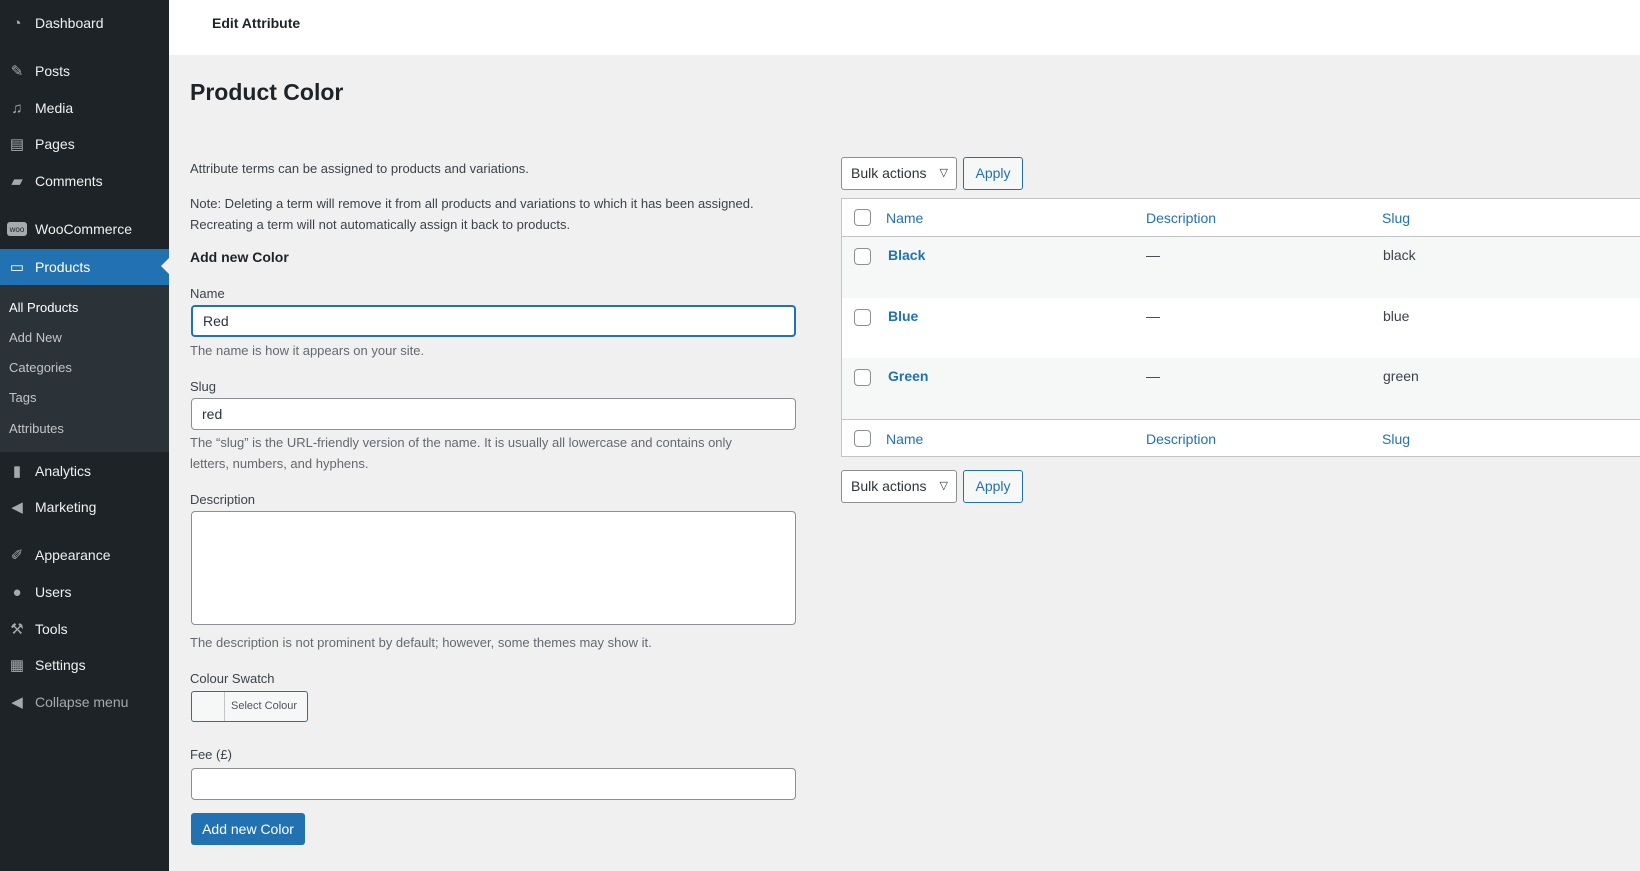 The image size is (1640, 871). What do you see at coordinates (17, 108) in the screenshot?
I see `media-icon: ♫` at bounding box center [17, 108].